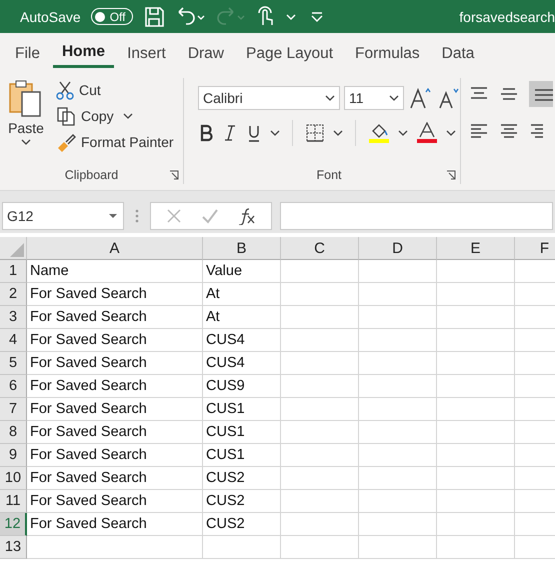 The width and height of the screenshot is (555, 562). I want to click on row-header: 1, so click(13, 271).